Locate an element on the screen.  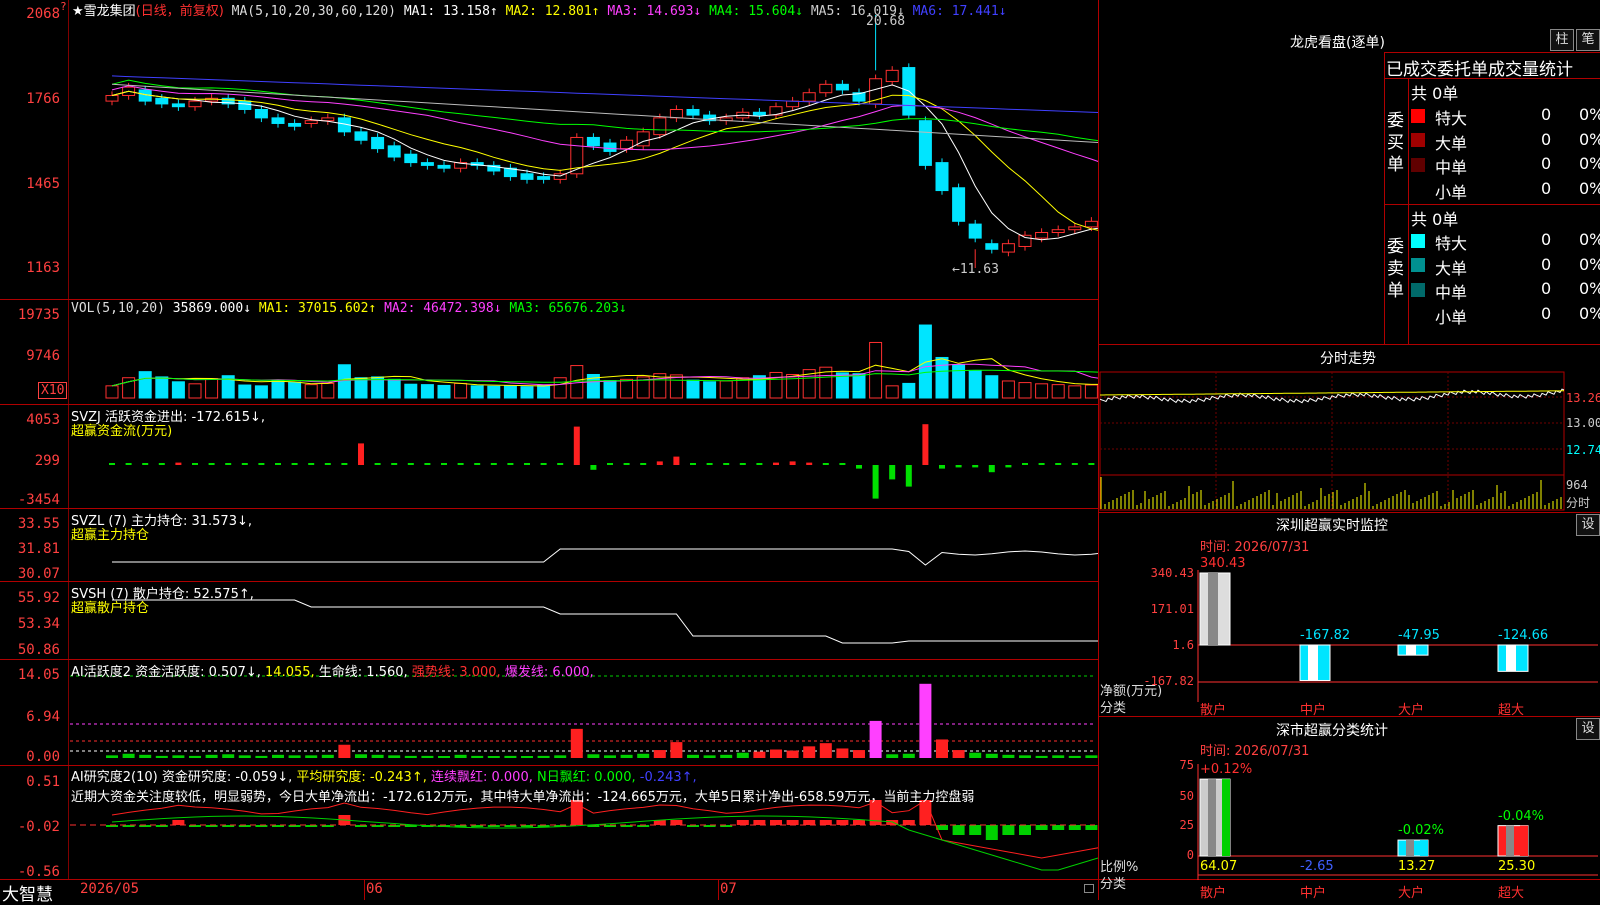
lock-icon is located at coordinates (1089, 888).